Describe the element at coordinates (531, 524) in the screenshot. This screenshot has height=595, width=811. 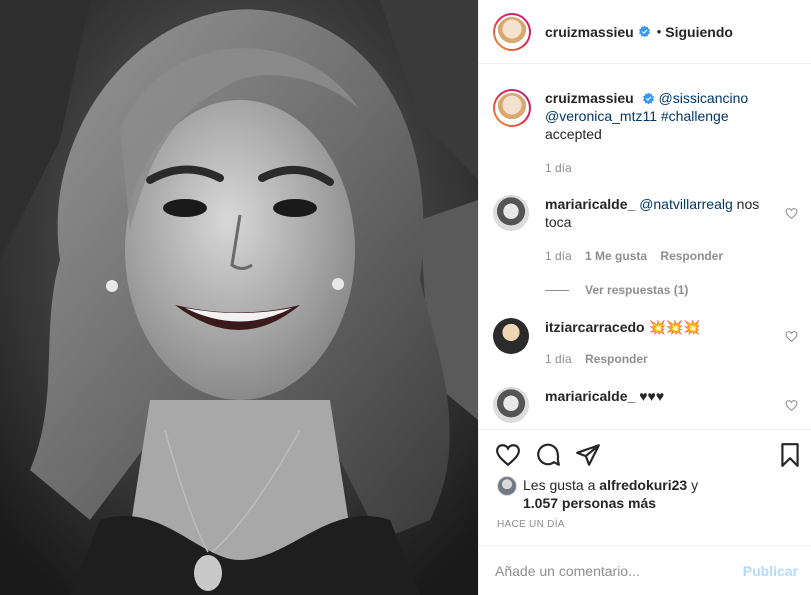
I see `post-time: HACE UN DÍA` at that location.